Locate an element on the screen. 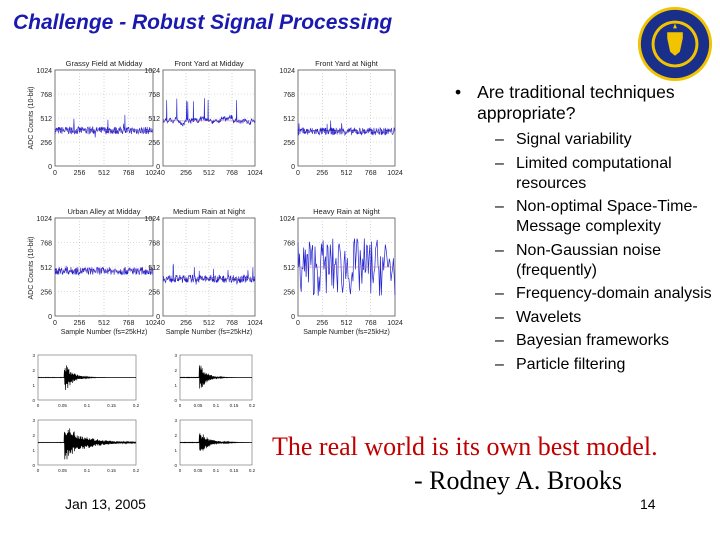 This screenshot has height=540, width=720. sub-bullet-text: Non-Gaussian noise (frequently) is located at coordinates (588, 260).